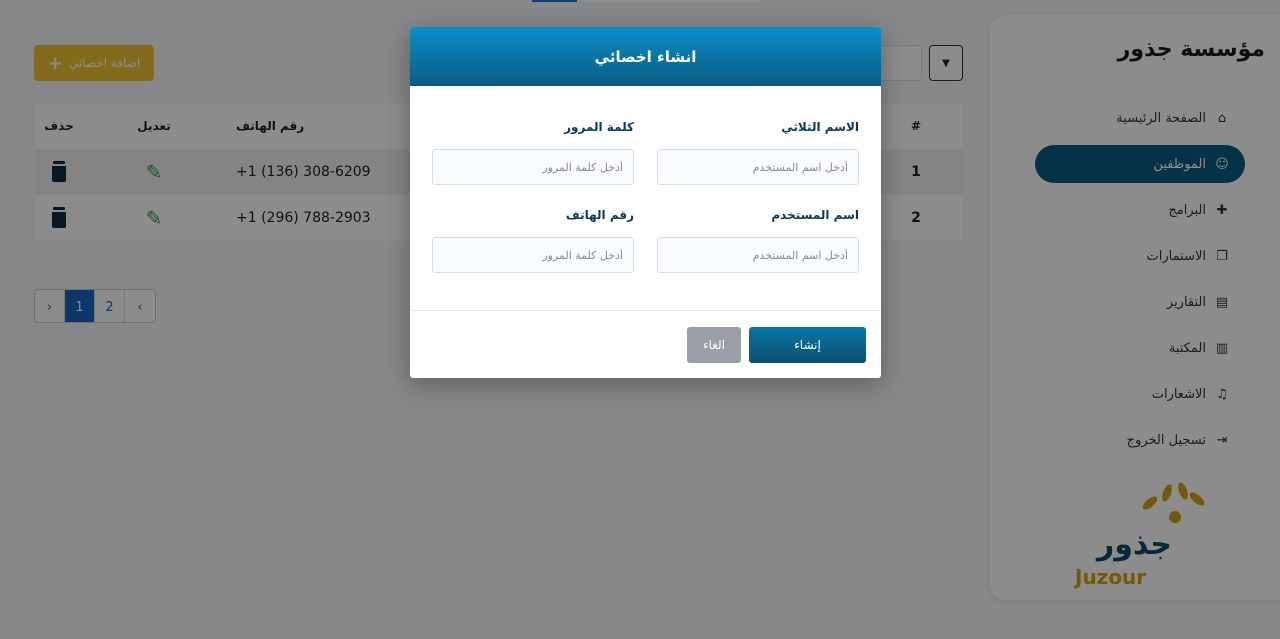 This screenshot has width=1280, height=639. I want to click on modal-title: انشاء اخصائي, so click(645, 56).